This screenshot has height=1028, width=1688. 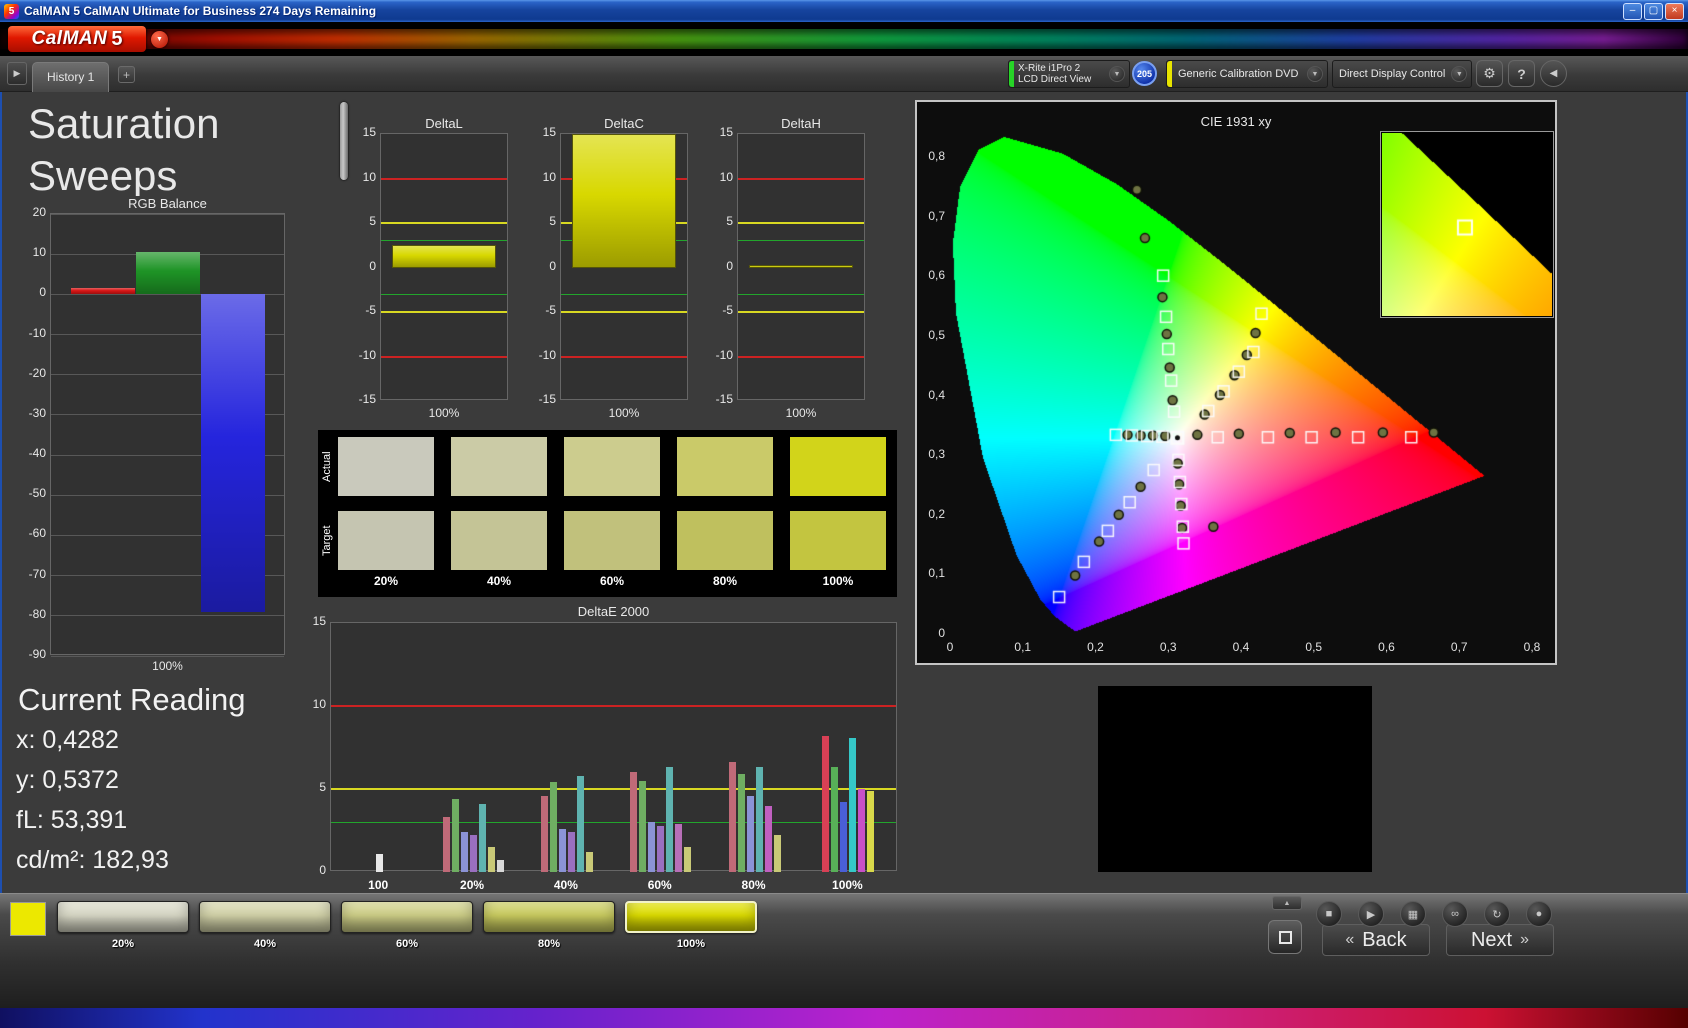 What do you see at coordinates (789, 270) in the screenshot?
I see `deltah-chart: DeltaH 100% 15 10 5 0 -5 -10 -15` at bounding box center [789, 270].